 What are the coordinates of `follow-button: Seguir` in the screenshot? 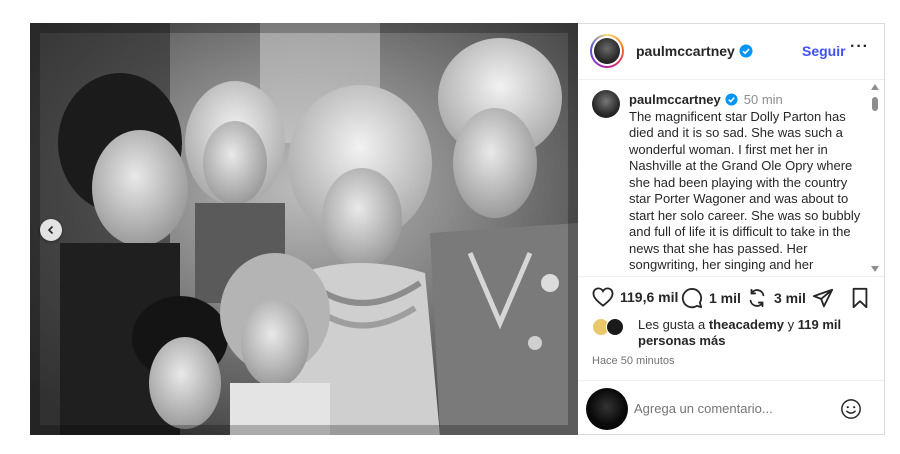 It's located at (824, 51).